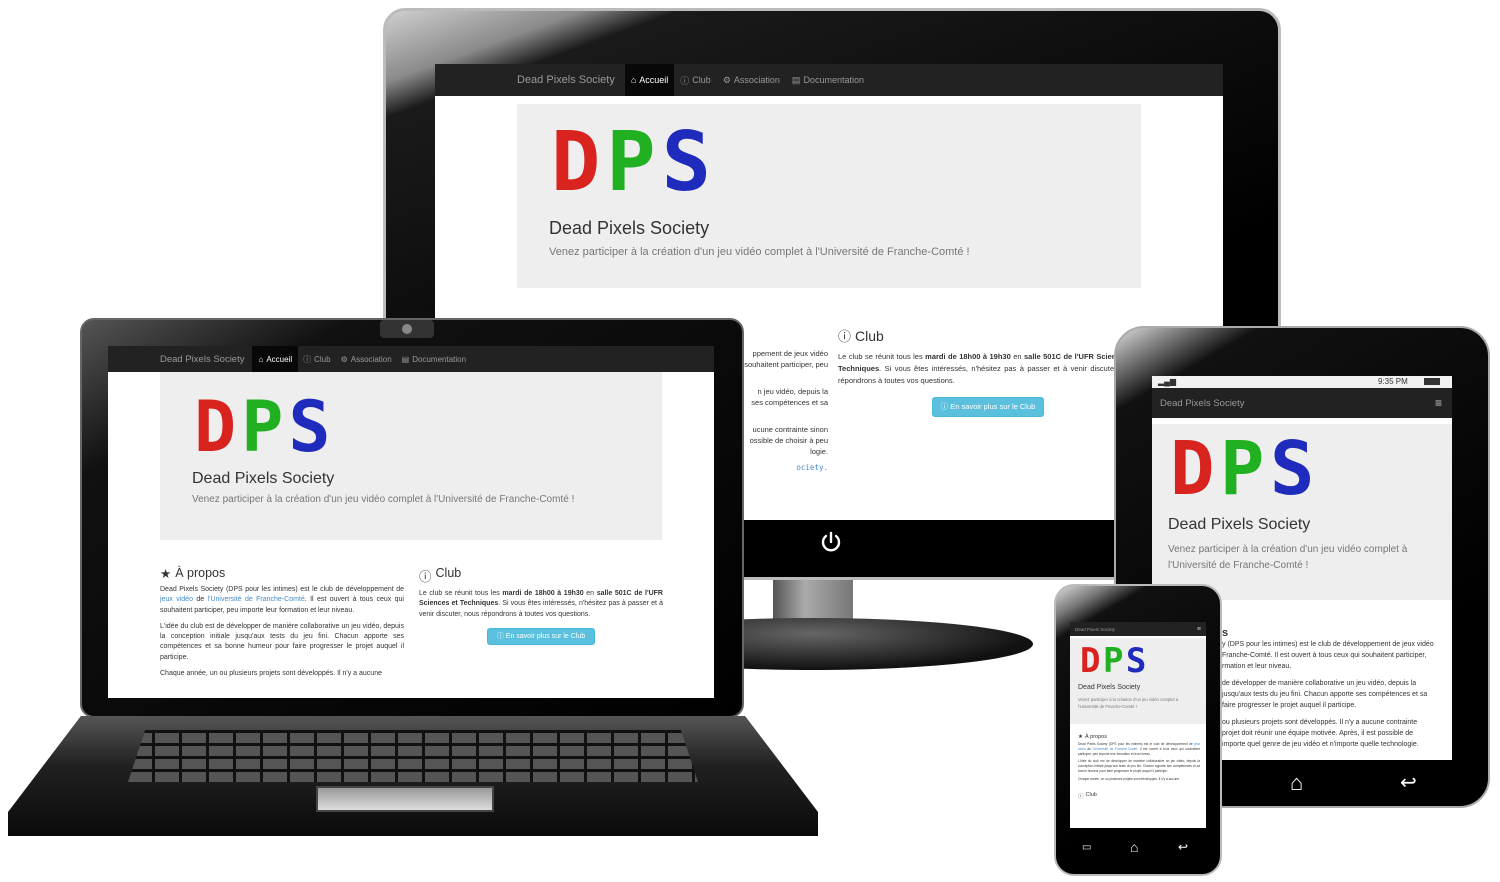 This screenshot has height=882, width=1500. Describe the element at coordinates (176, 599) in the screenshot. I see `link-jeux-video: jeux vidéo` at that location.